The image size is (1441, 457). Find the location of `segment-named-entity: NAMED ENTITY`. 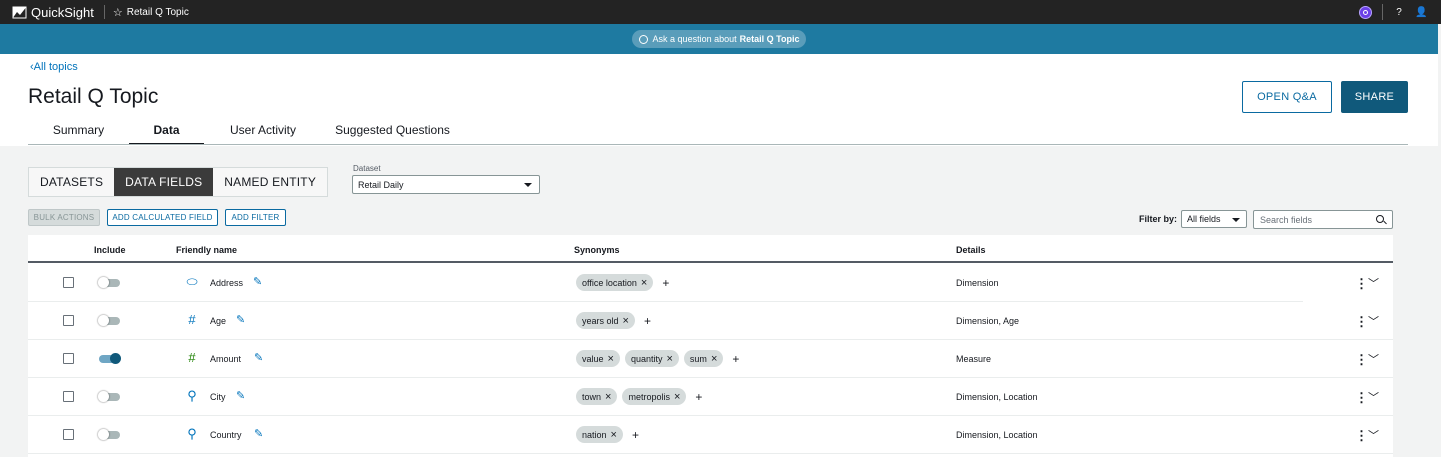

segment-named-entity: NAMED ENTITY is located at coordinates (270, 182).